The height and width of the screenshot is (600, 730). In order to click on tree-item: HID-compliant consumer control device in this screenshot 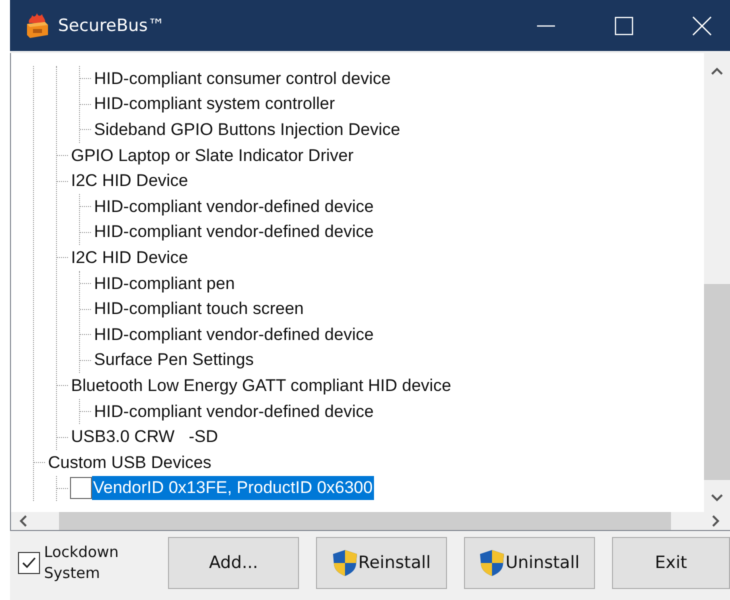, I will do `click(242, 78)`.